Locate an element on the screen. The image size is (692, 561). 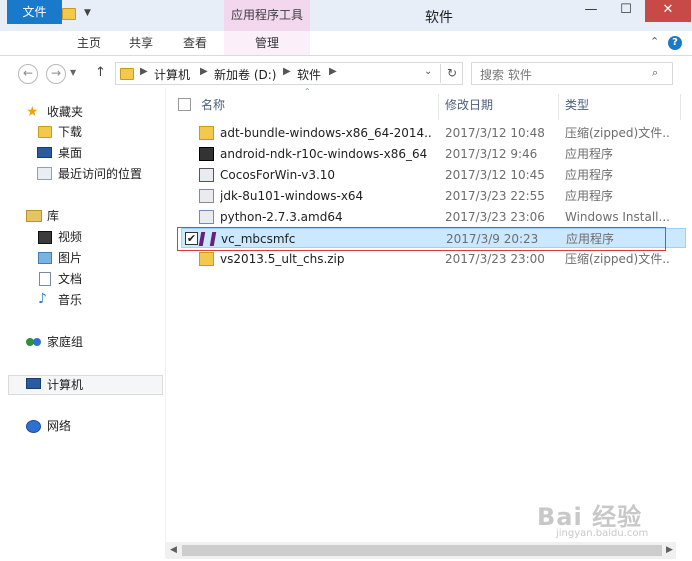
network-icon is located at coordinates (33, 426).